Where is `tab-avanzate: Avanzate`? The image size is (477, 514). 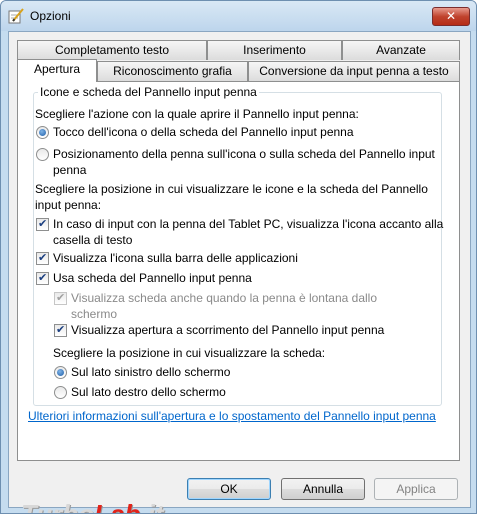
tab-avanzate: Avanzate is located at coordinates (401, 50).